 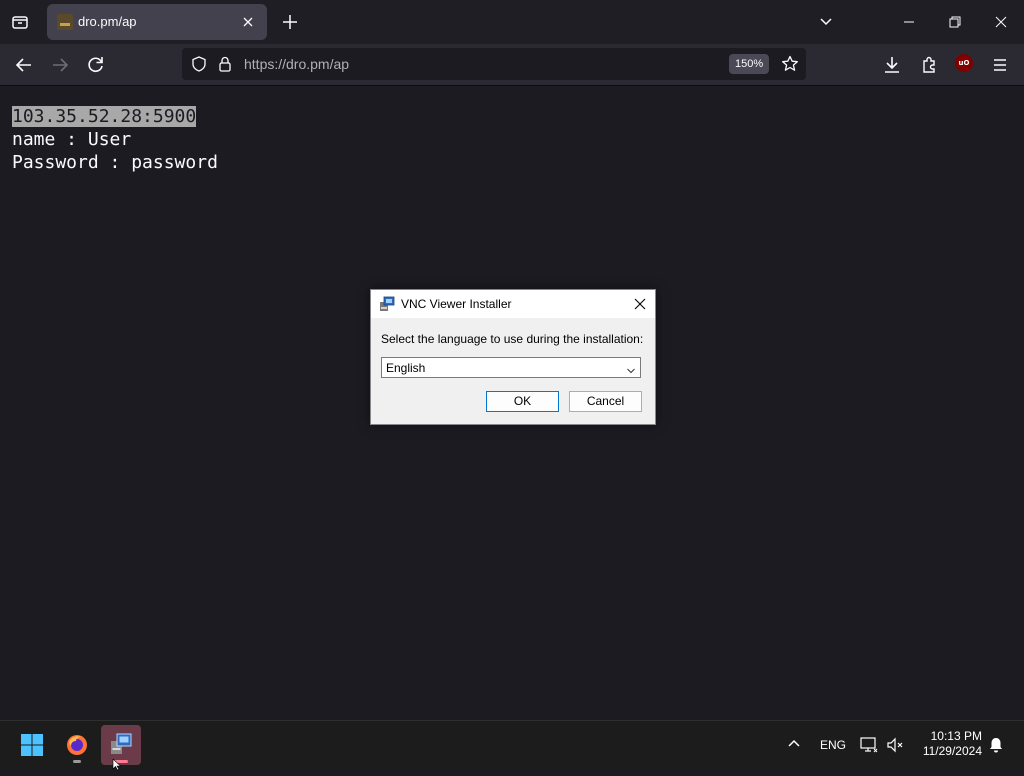 I want to click on minimize-icon, so click(x=909, y=22).